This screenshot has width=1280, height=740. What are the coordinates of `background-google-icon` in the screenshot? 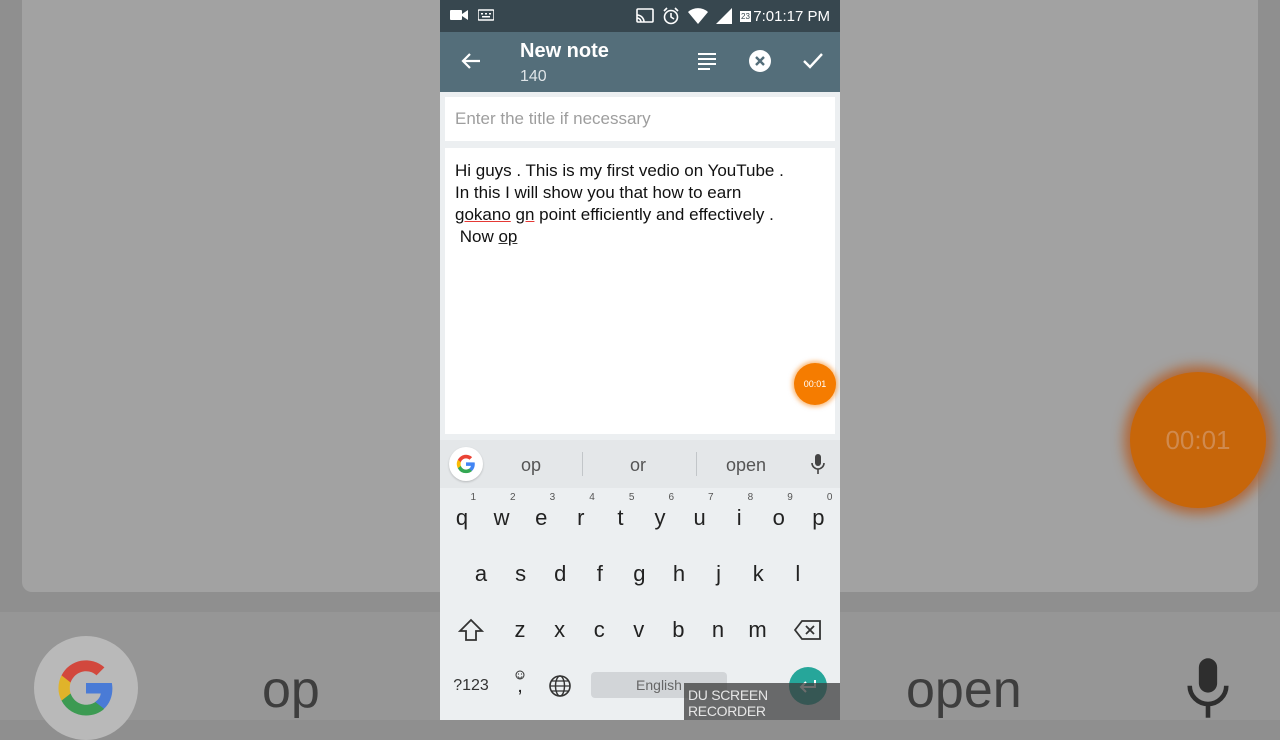 It's located at (86, 688).